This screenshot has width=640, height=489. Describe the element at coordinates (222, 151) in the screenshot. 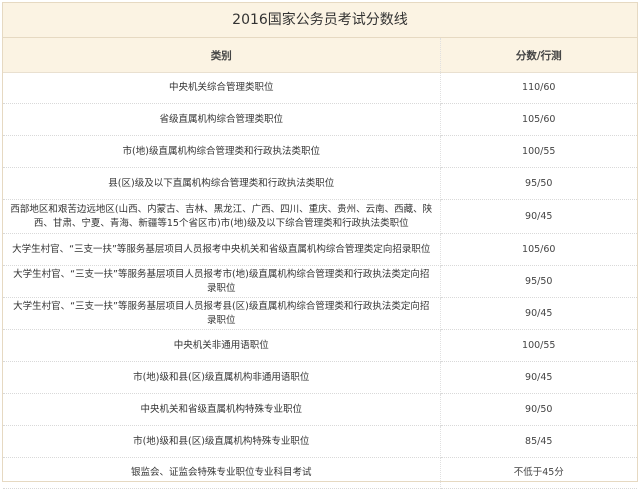

I see `row-category: 市(地)级直属机构综合管理类和行政执法类职位` at that location.